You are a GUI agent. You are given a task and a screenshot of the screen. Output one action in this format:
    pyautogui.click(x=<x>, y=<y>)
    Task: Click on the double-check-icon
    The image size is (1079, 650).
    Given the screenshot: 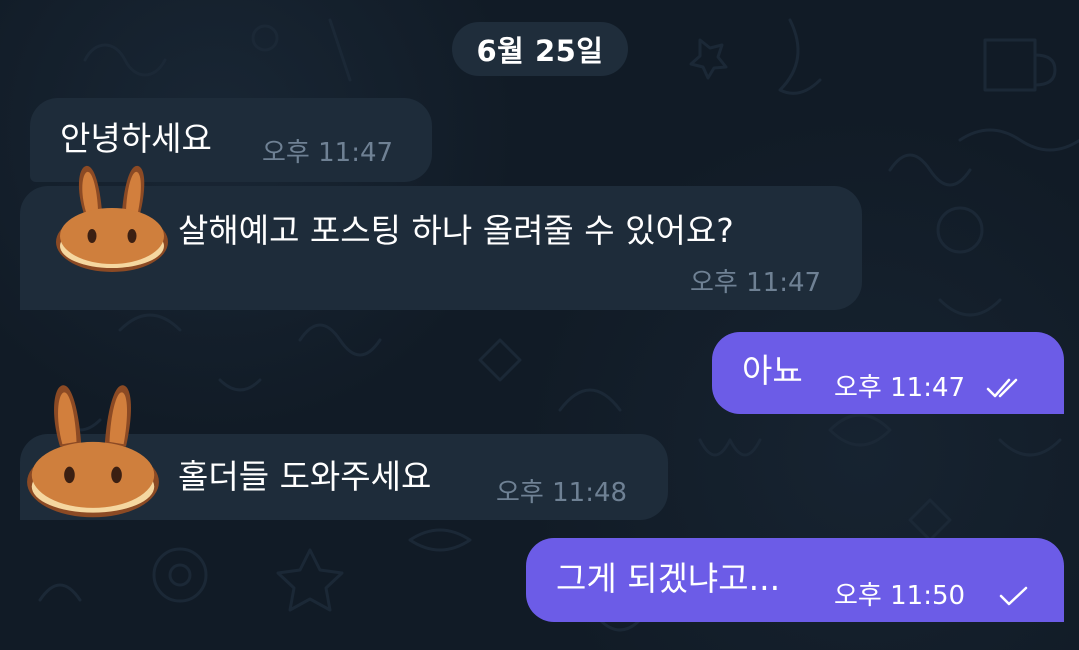 What is the action you would take?
    pyautogui.click(x=1002, y=388)
    